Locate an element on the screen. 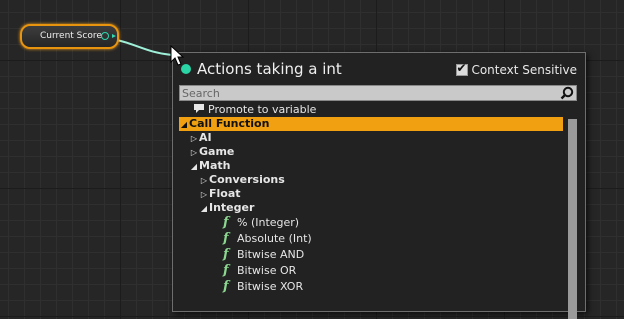 The image size is (624, 319). current-score-node: Current Score is located at coordinates (69, 36).